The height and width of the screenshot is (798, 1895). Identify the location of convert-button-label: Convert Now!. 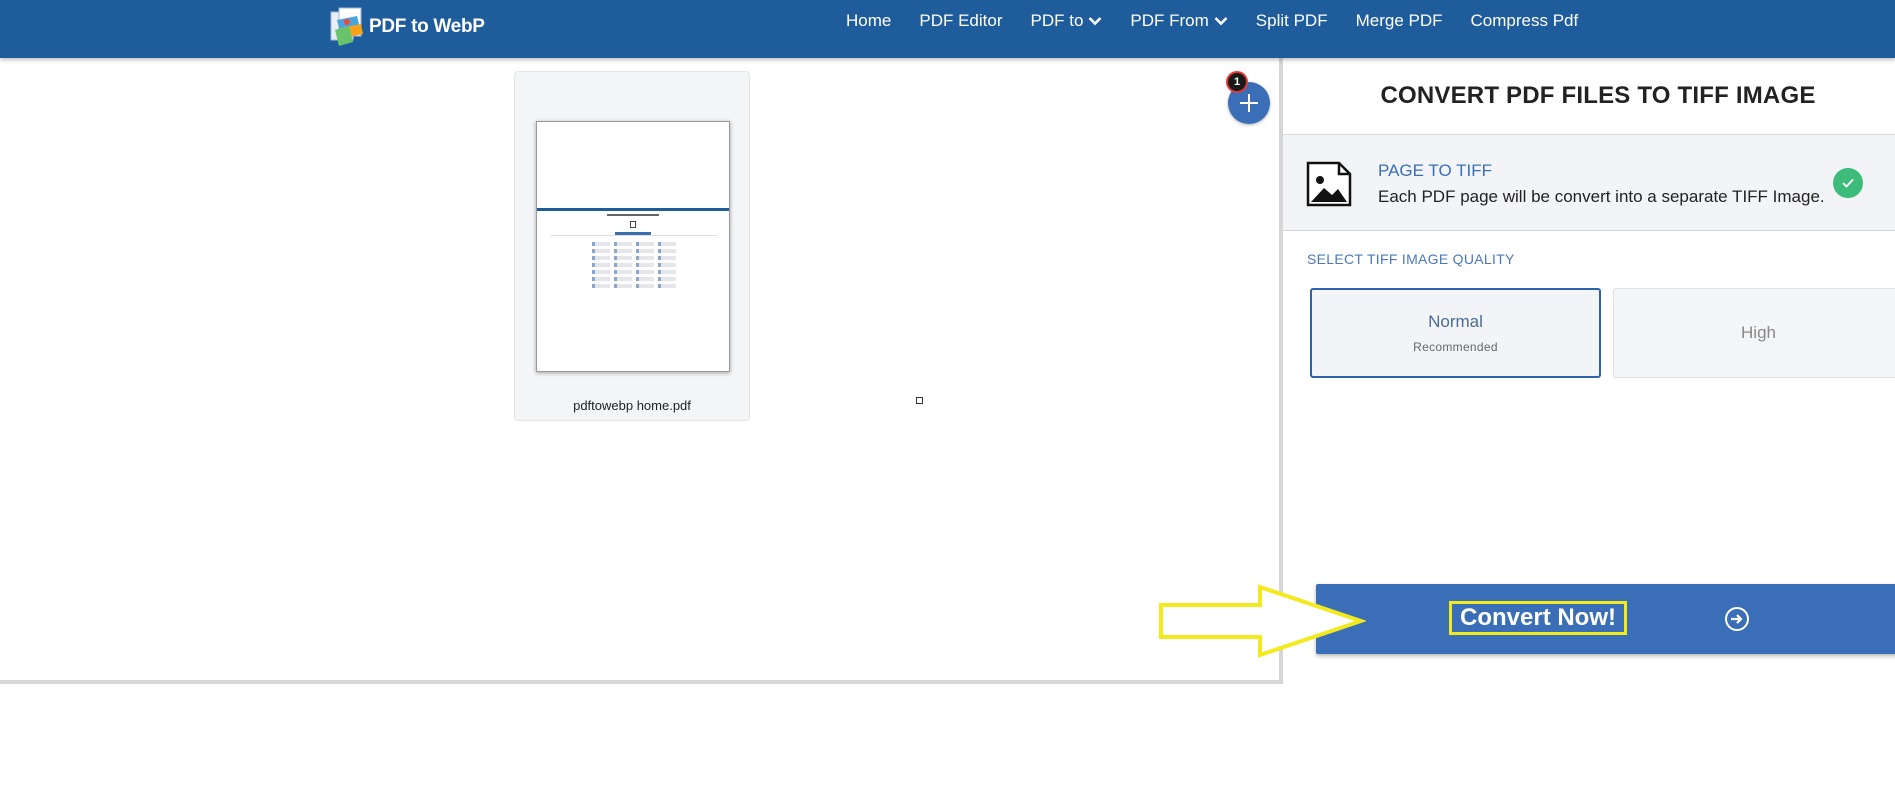
(1538, 618).